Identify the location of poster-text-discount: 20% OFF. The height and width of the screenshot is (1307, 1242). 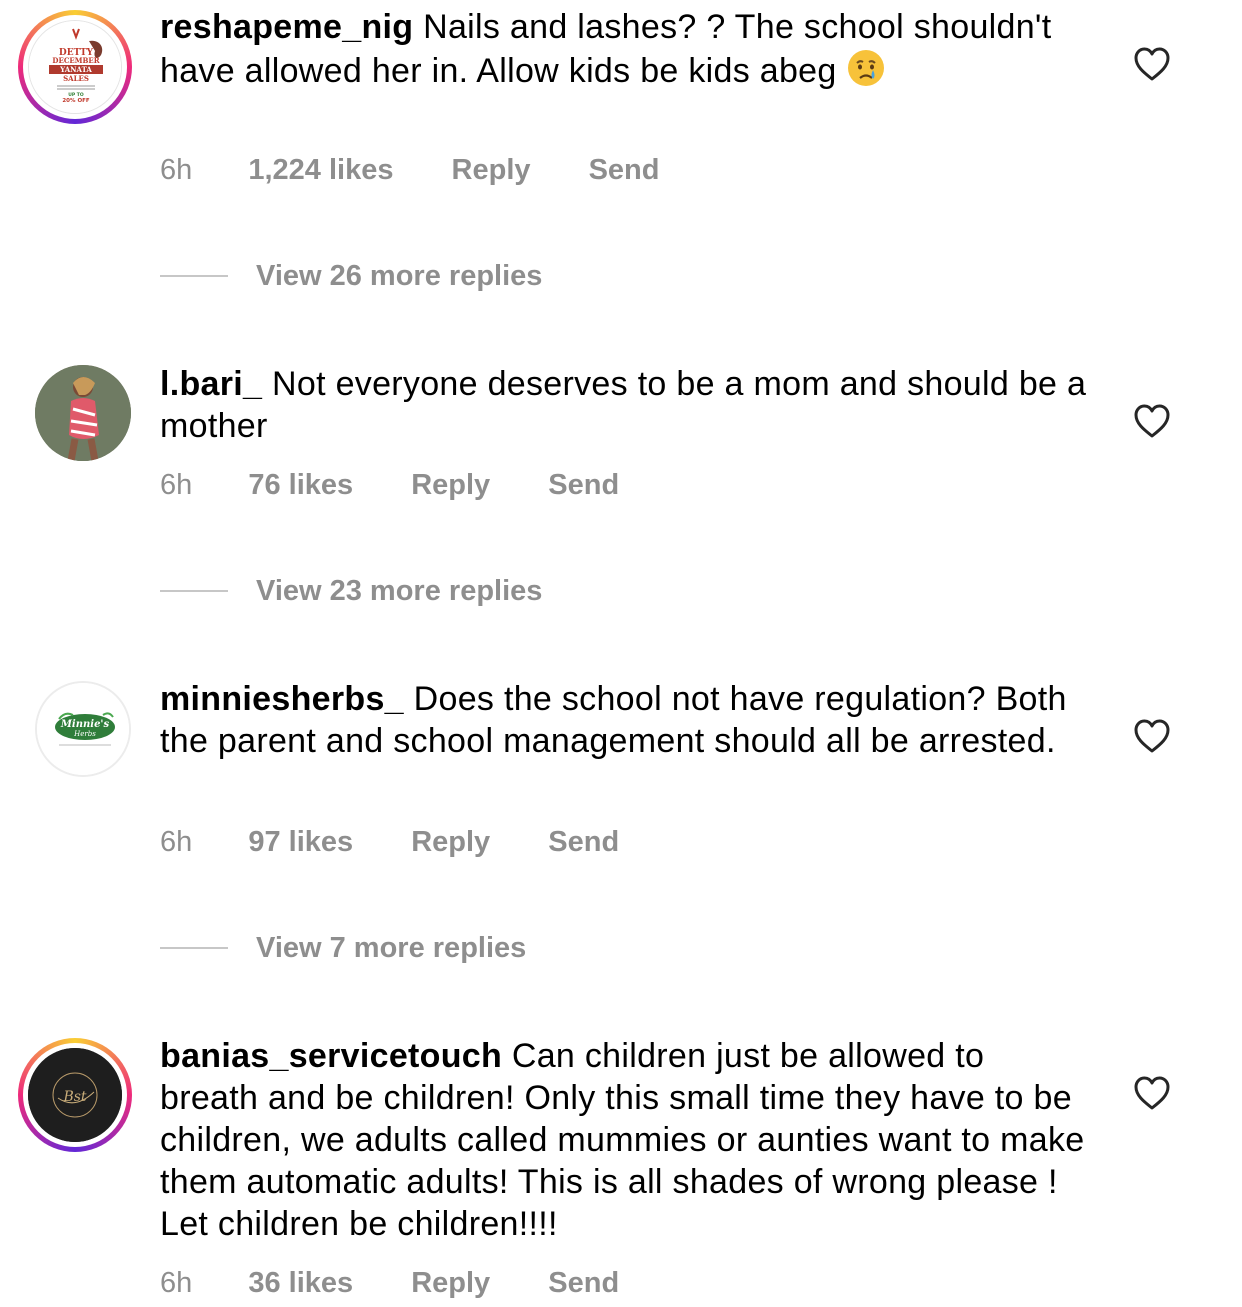
(76, 101).